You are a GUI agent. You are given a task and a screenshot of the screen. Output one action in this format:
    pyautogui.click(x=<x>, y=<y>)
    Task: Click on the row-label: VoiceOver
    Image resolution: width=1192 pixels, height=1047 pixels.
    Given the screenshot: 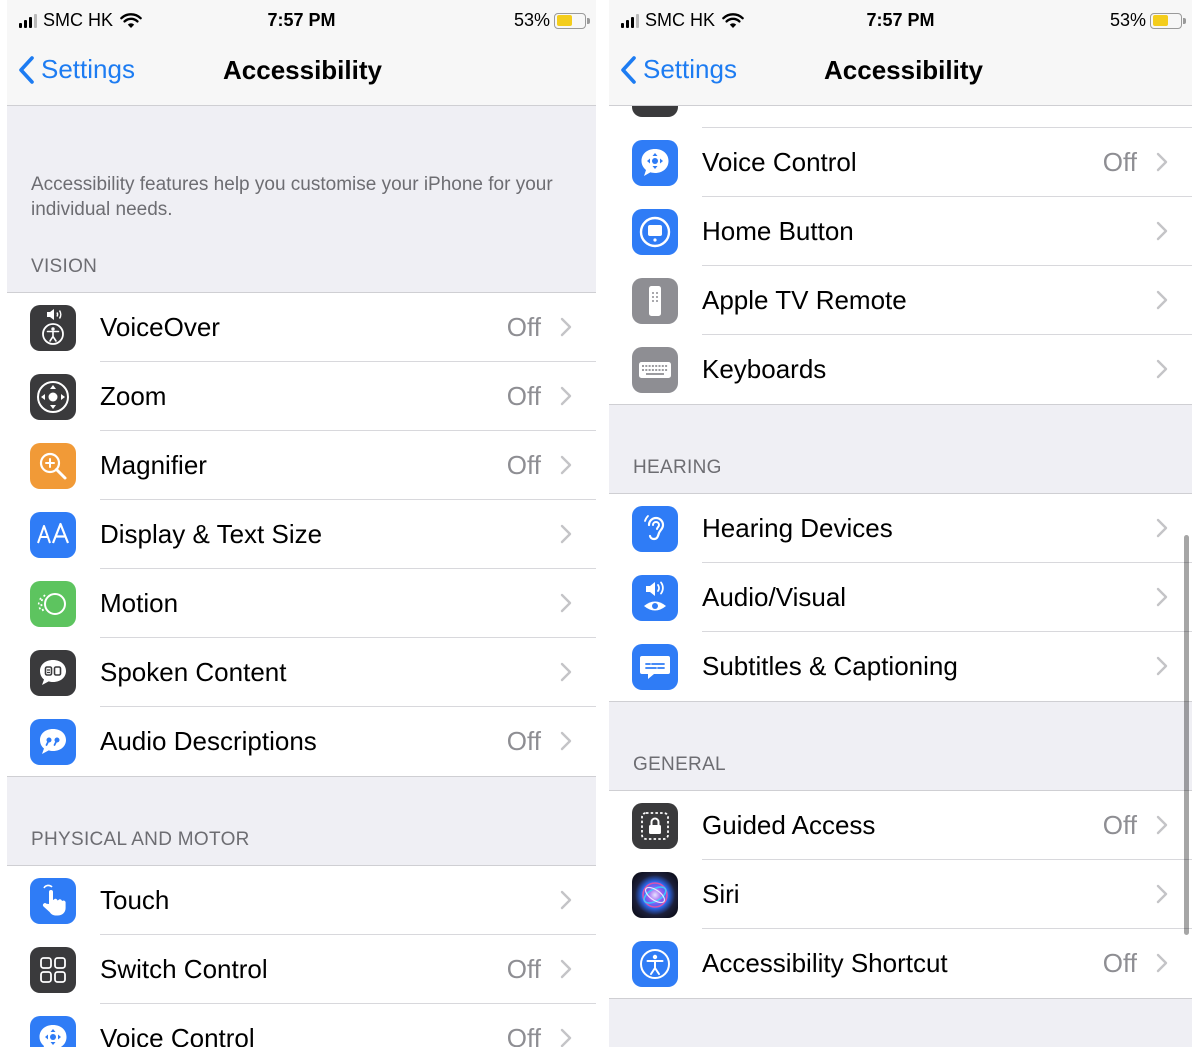 What is the action you would take?
    pyautogui.click(x=160, y=327)
    